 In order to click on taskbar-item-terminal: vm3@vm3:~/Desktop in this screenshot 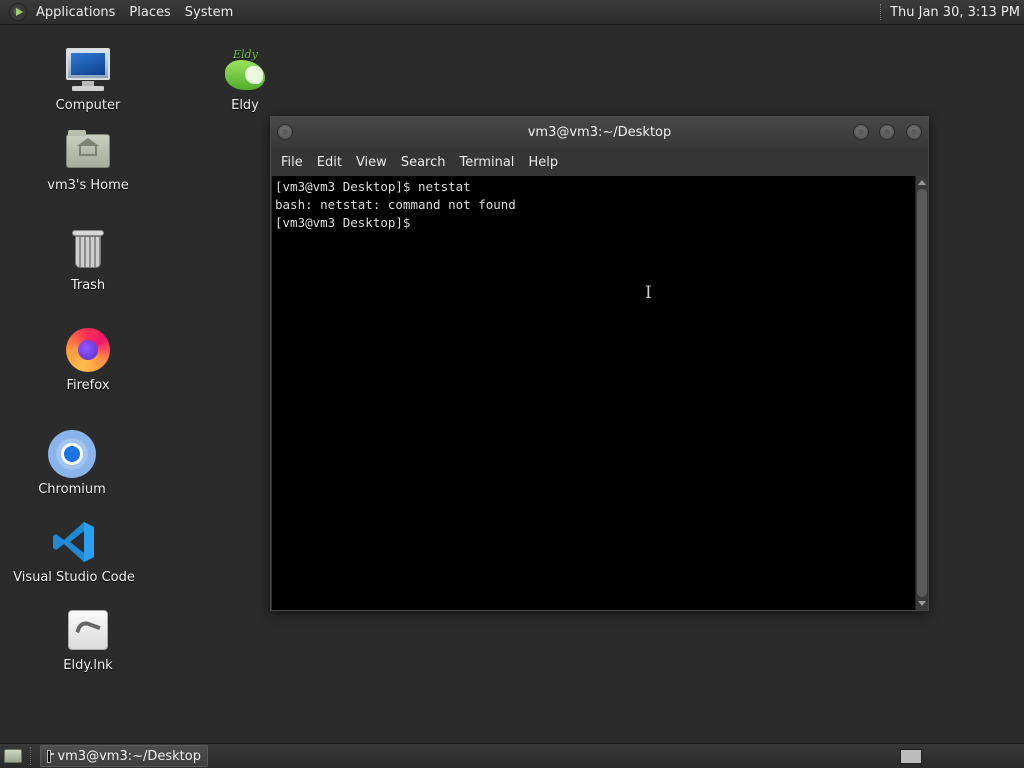, I will do `click(124, 756)`.